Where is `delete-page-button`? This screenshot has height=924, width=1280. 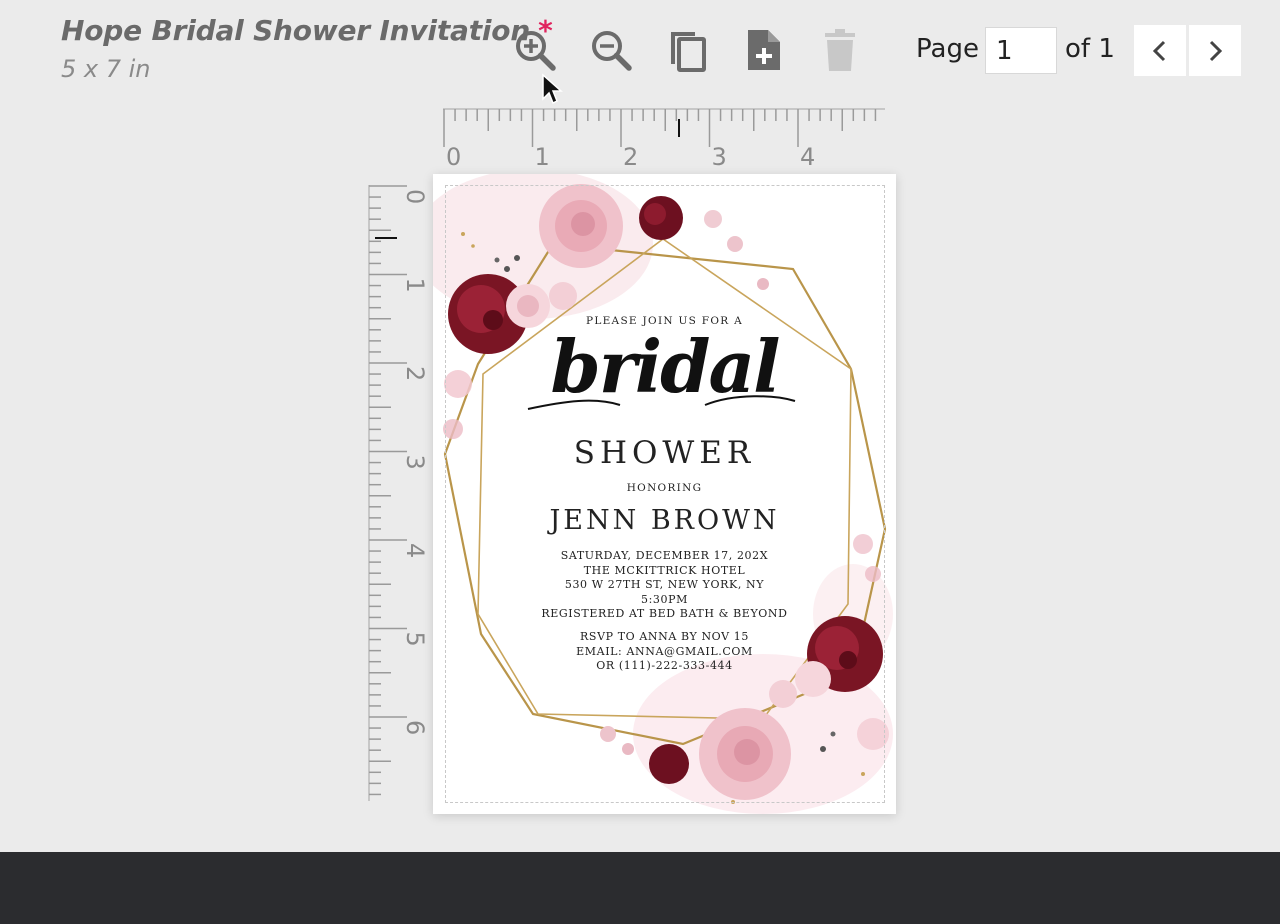 delete-page-button is located at coordinates (840, 50).